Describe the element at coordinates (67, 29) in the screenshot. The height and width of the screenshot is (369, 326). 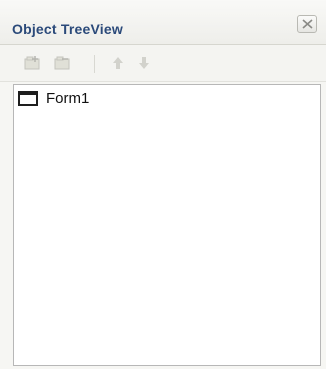
I see `panel-title: Object TreeView` at that location.